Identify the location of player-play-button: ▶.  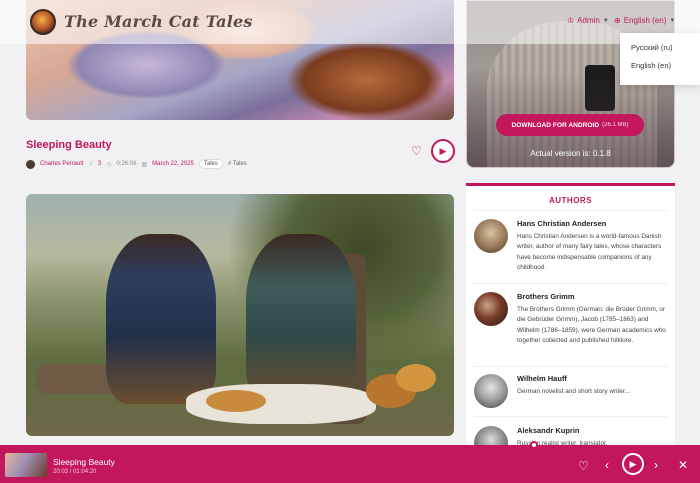
(633, 464).